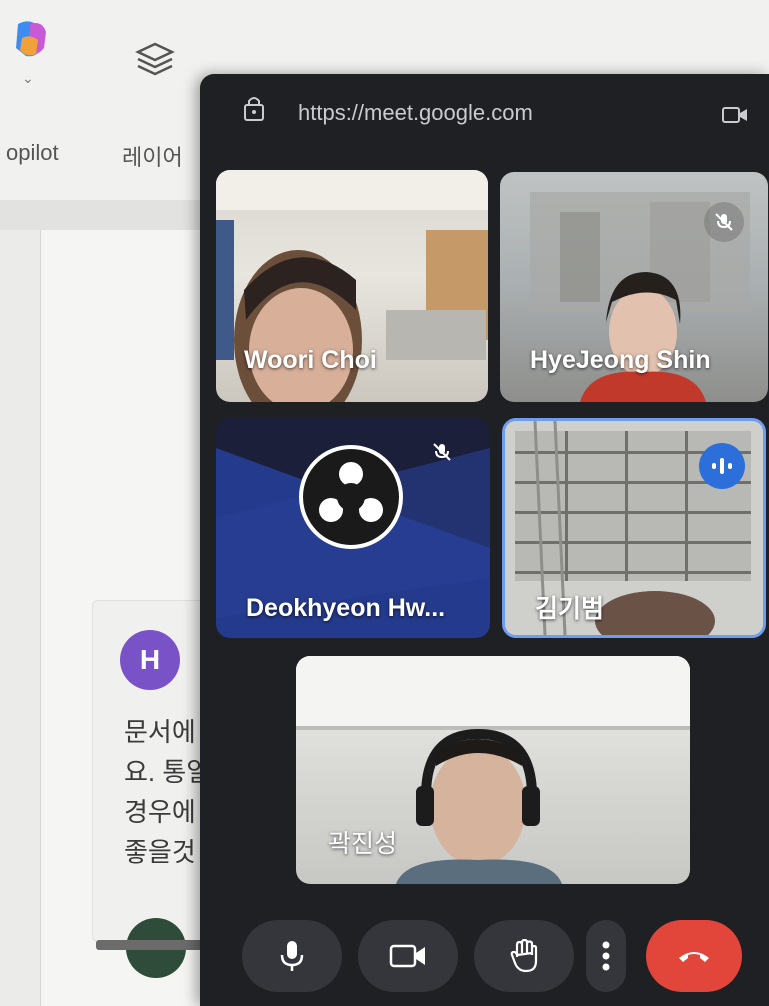 This screenshot has width=769, height=1006. What do you see at coordinates (160, 812) in the screenshot?
I see `comment-text-line: 경우에` at bounding box center [160, 812].